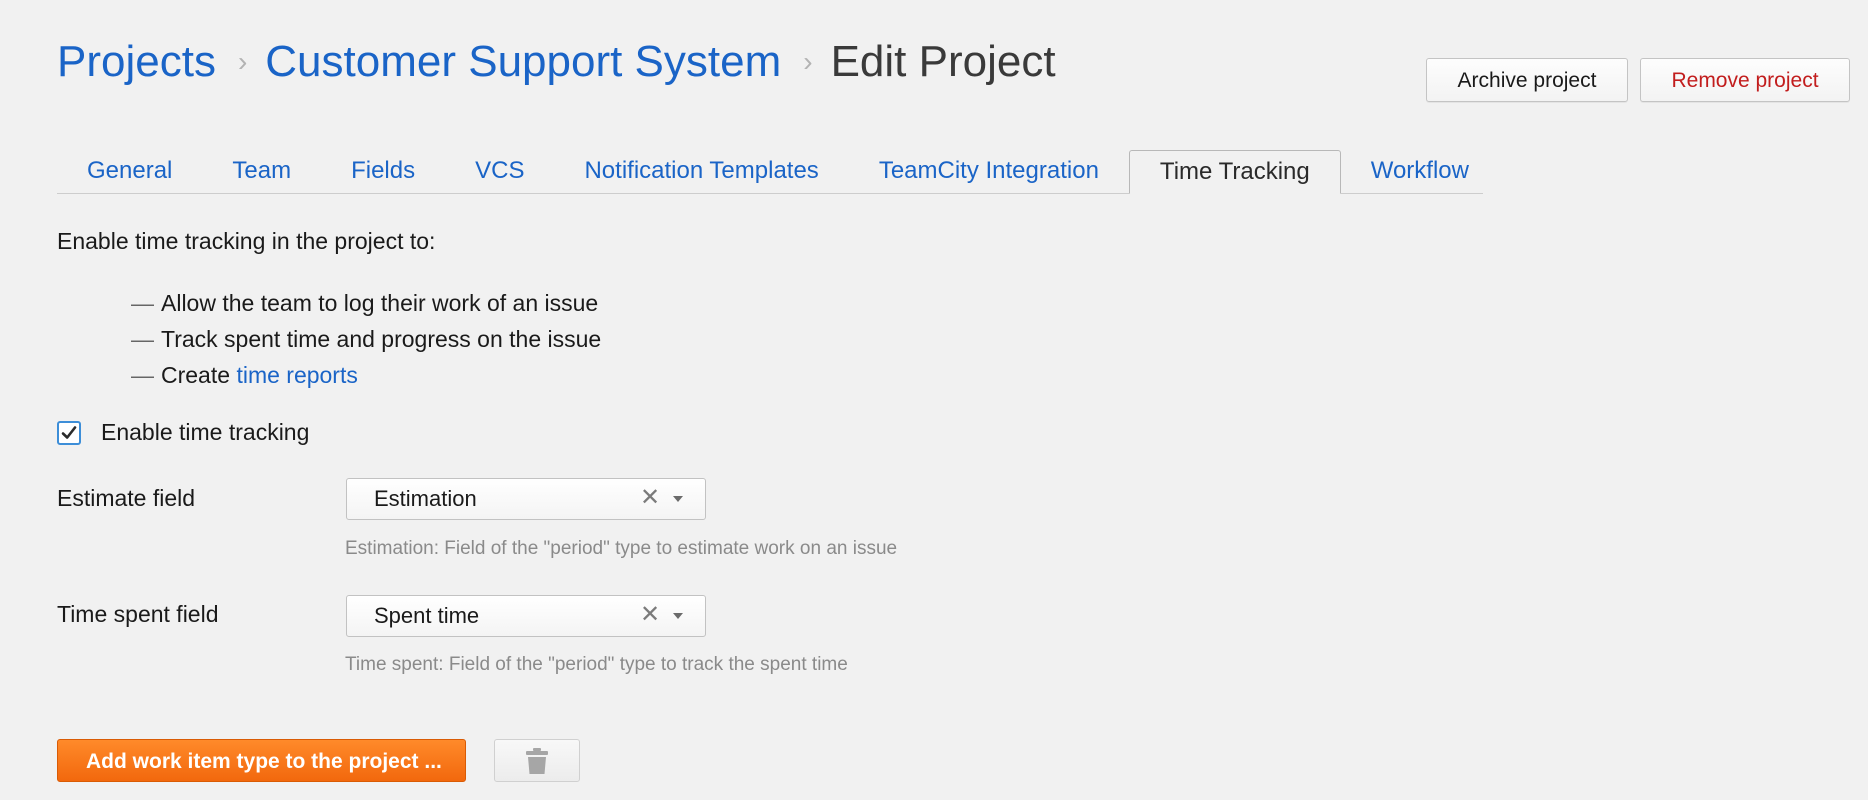  I want to click on estimate-field-value: Estimation, so click(425, 498).